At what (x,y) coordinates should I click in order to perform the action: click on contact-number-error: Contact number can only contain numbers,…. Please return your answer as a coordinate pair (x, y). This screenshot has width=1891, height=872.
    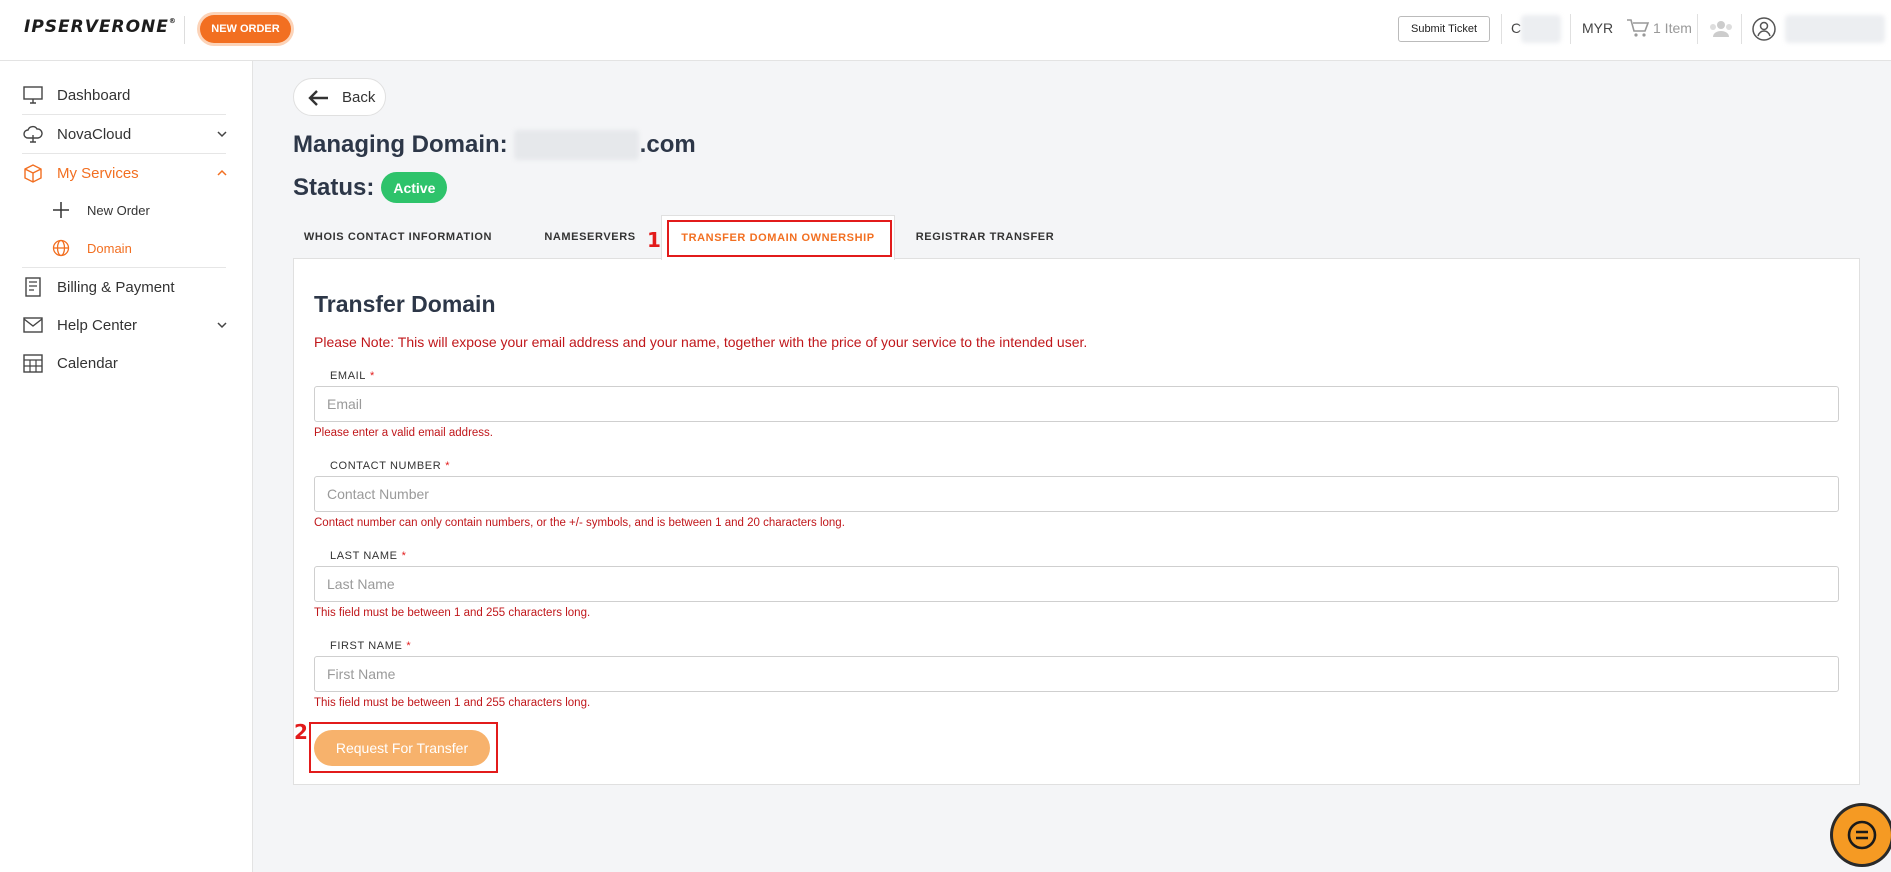
    Looking at the image, I should click on (579, 523).